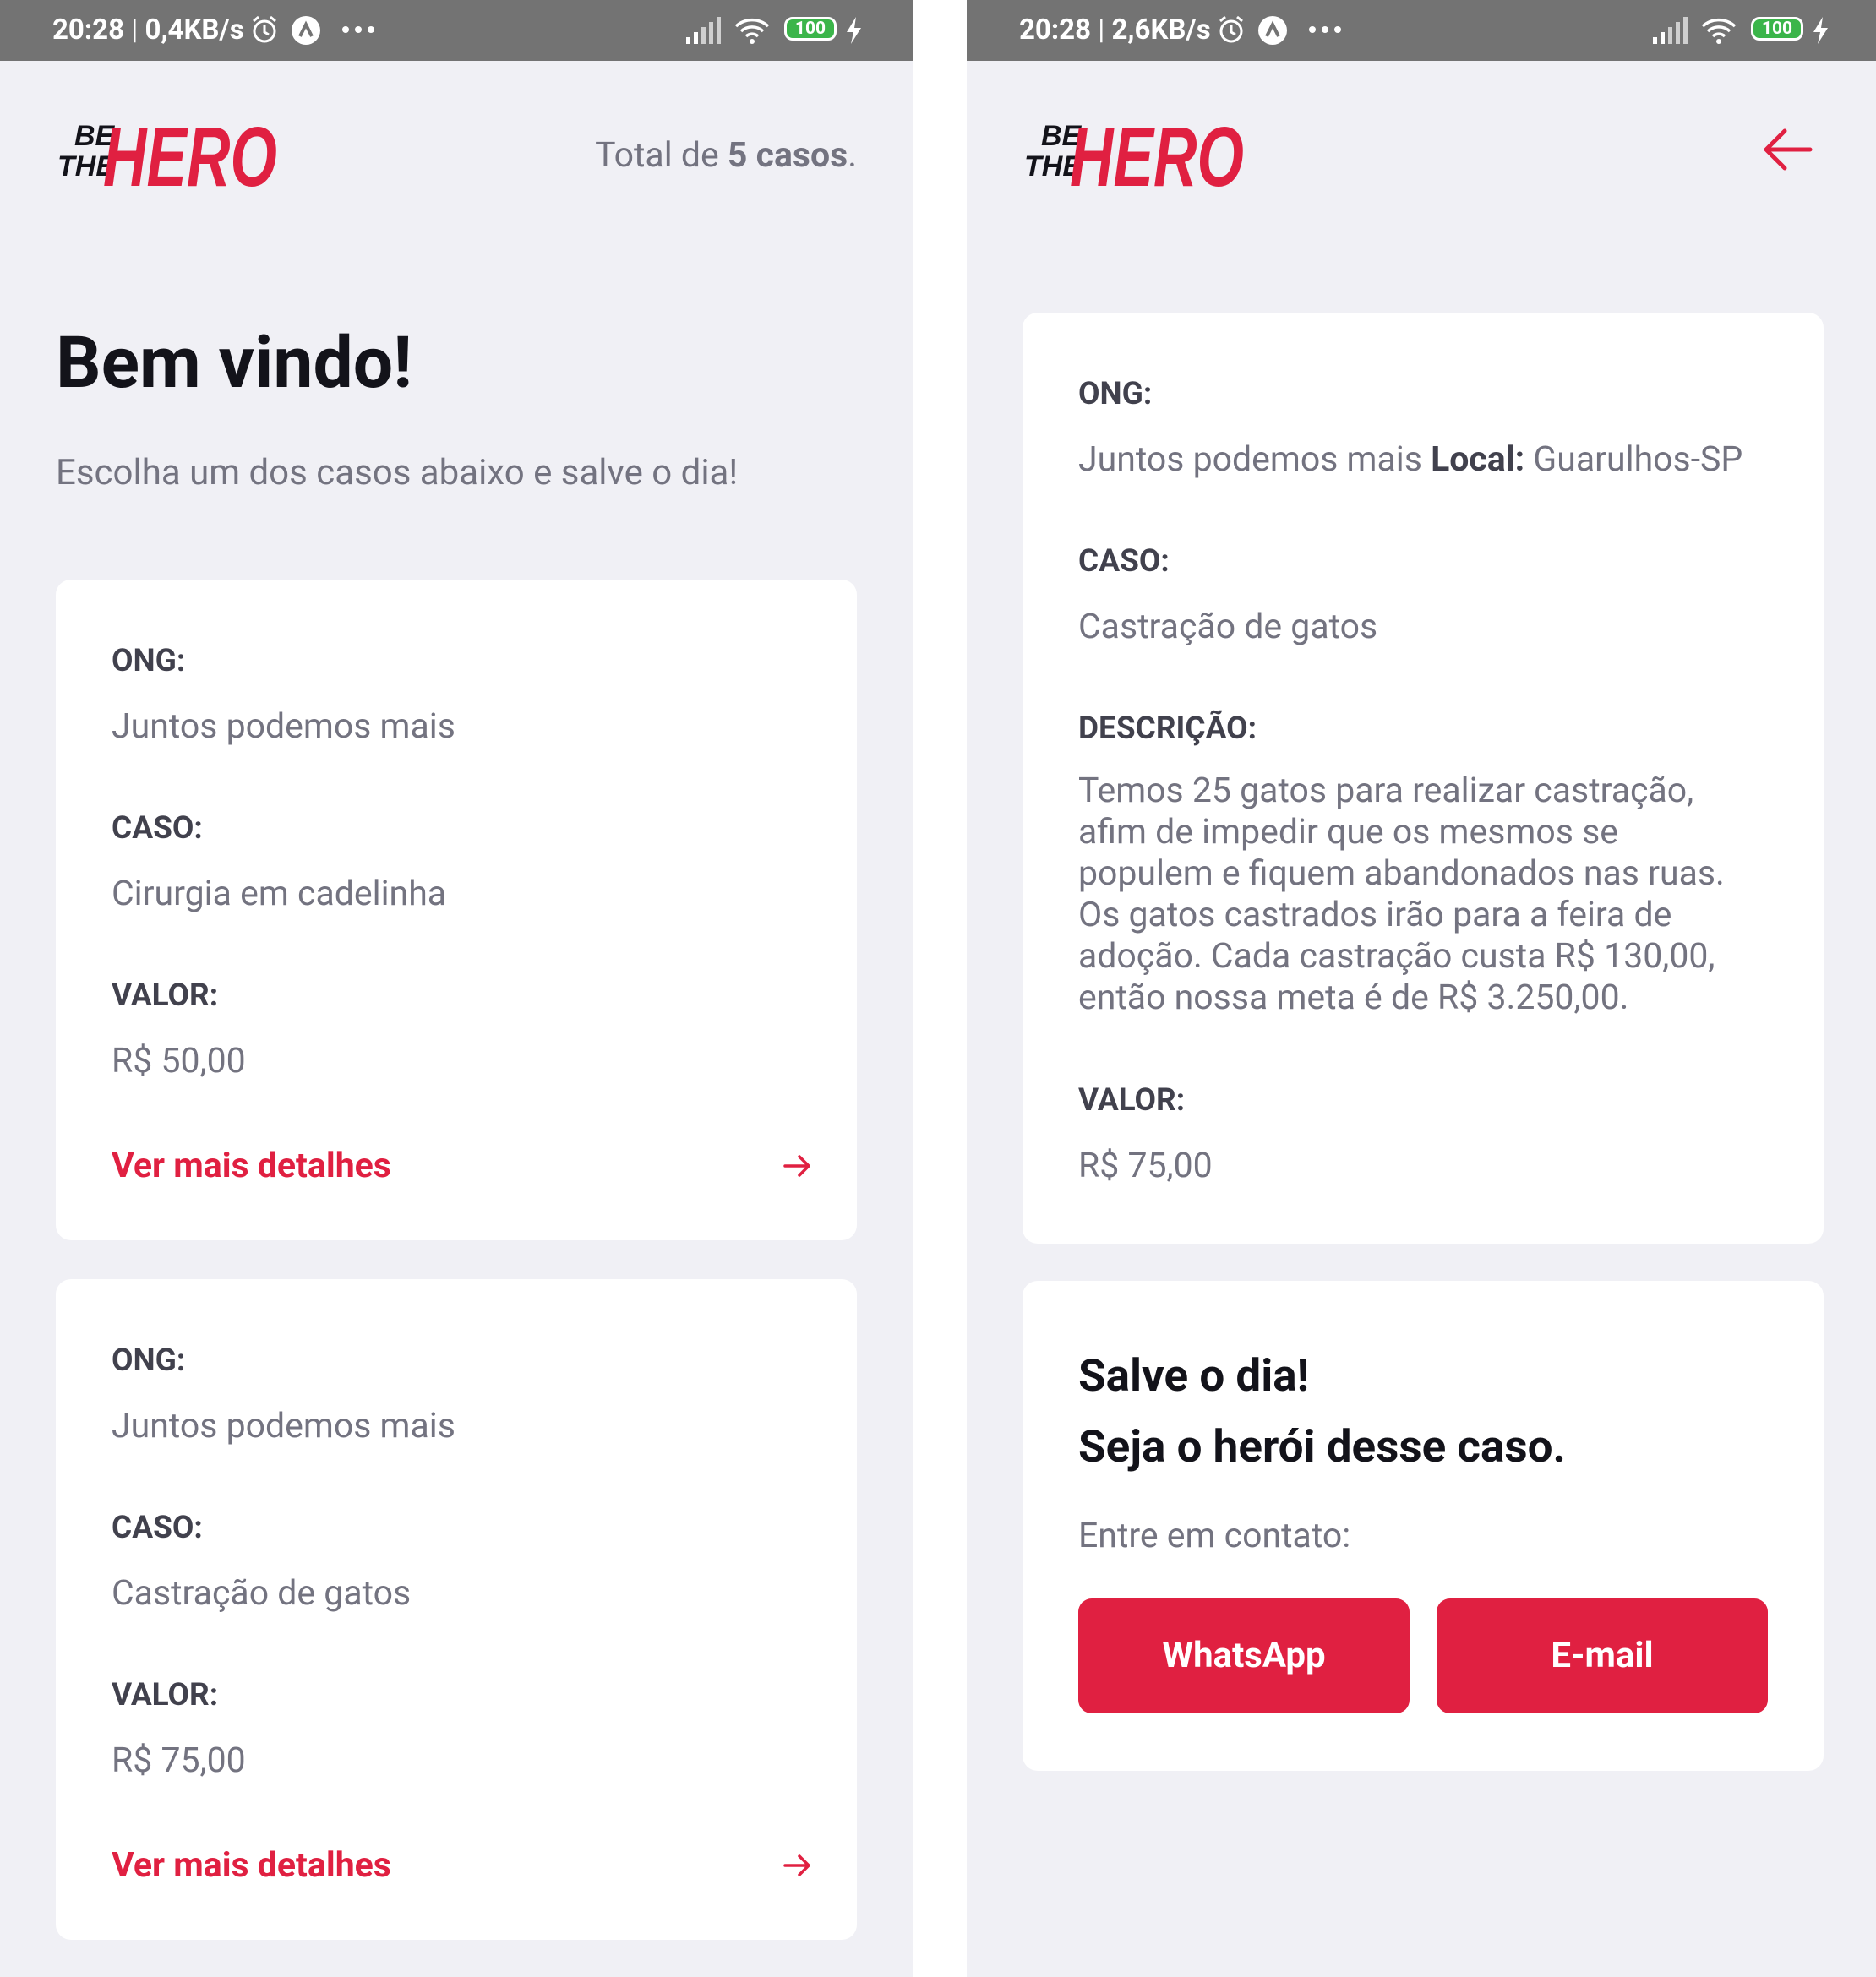 This screenshot has width=1876, height=1977. I want to click on back-arrow-icon, so click(1787, 149).